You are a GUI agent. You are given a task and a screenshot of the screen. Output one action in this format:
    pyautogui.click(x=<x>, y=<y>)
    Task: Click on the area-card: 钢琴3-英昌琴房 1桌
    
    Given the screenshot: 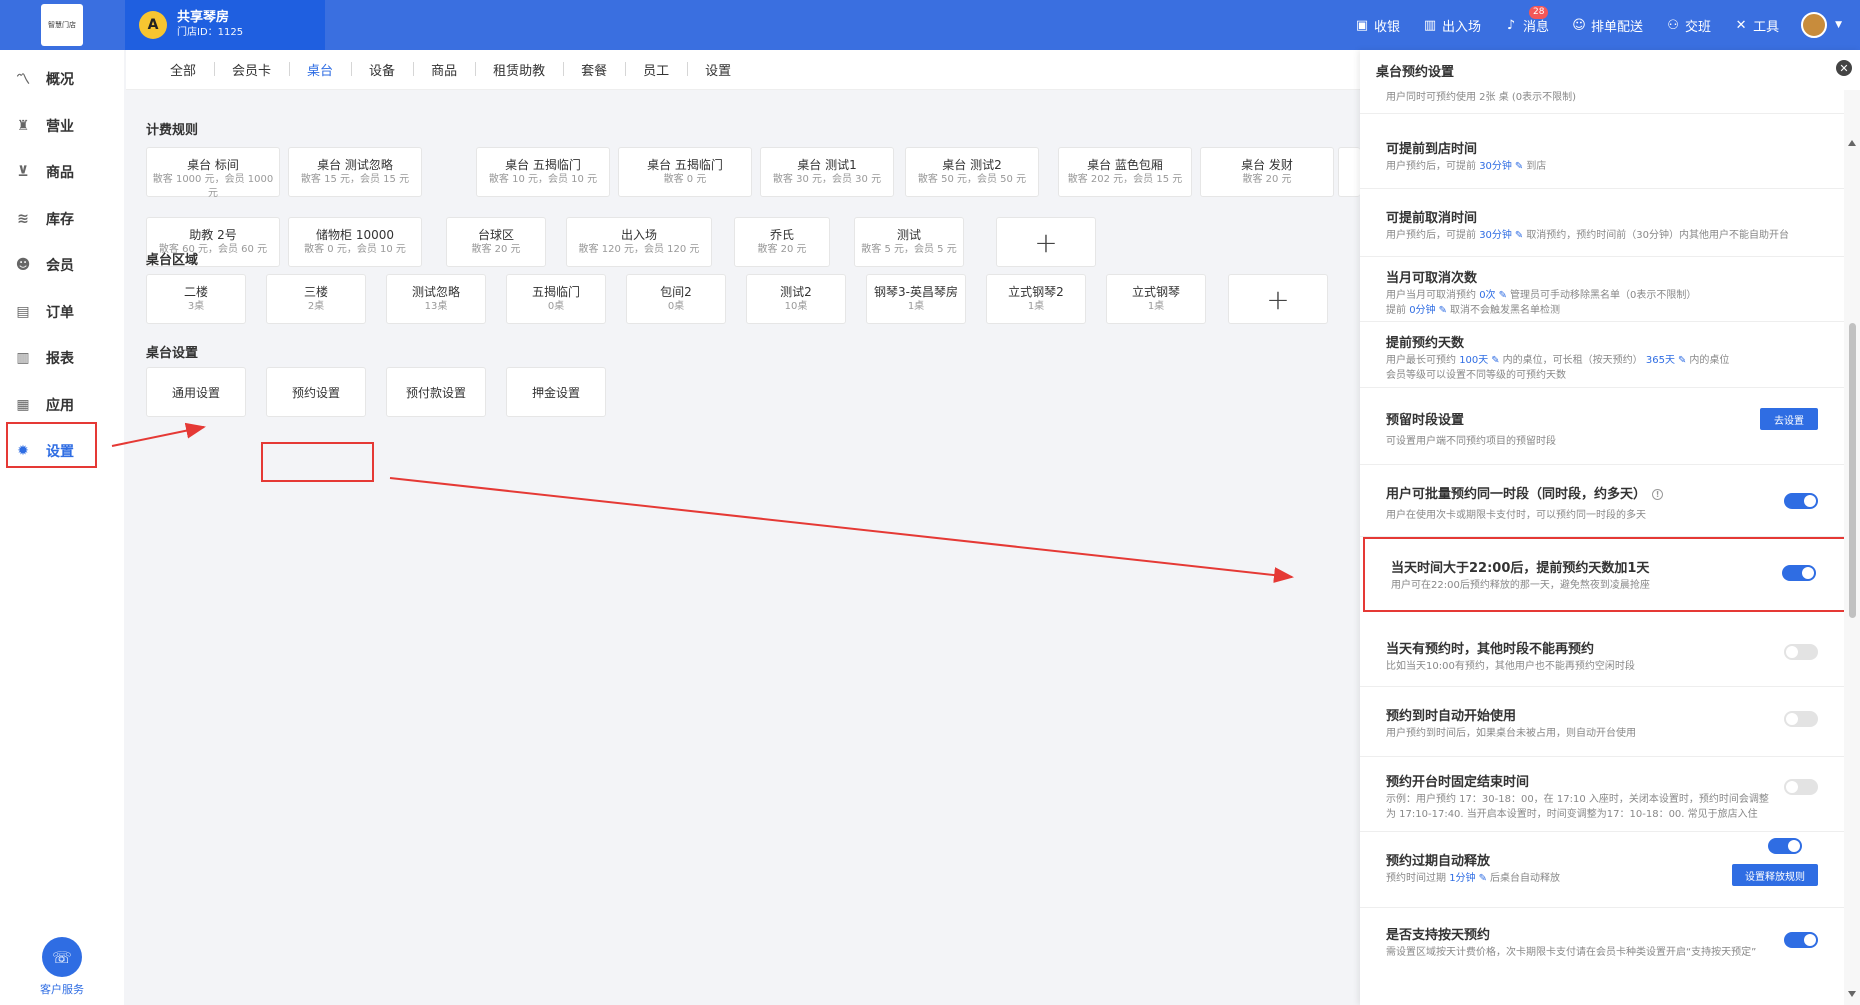 What is the action you would take?
    pyautogui.click(x=916, y=299)
    